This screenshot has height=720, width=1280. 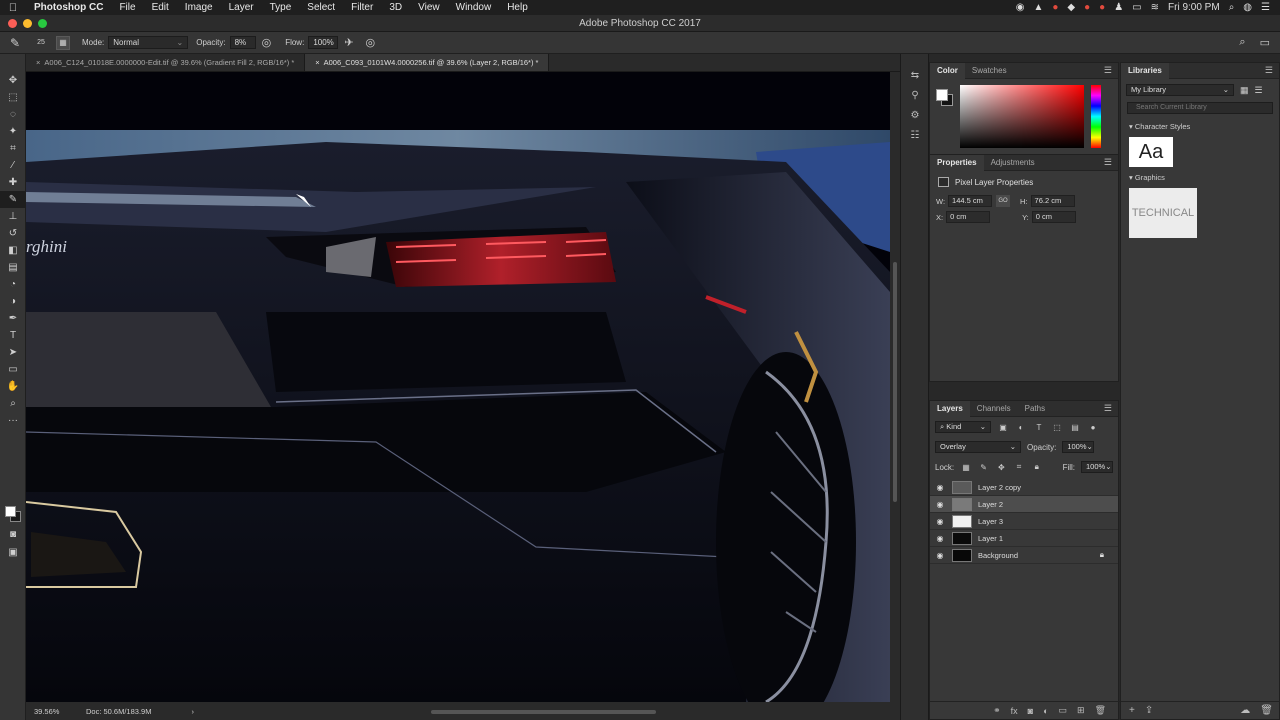 I want to click on lock-transparent-icon: ▦, so click(x=966, y=467).